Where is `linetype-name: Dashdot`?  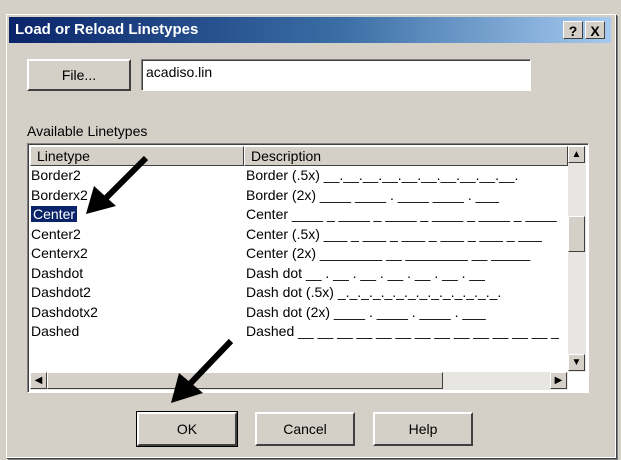 linetype-name: Dashdot is located at coordinates (136, 273).